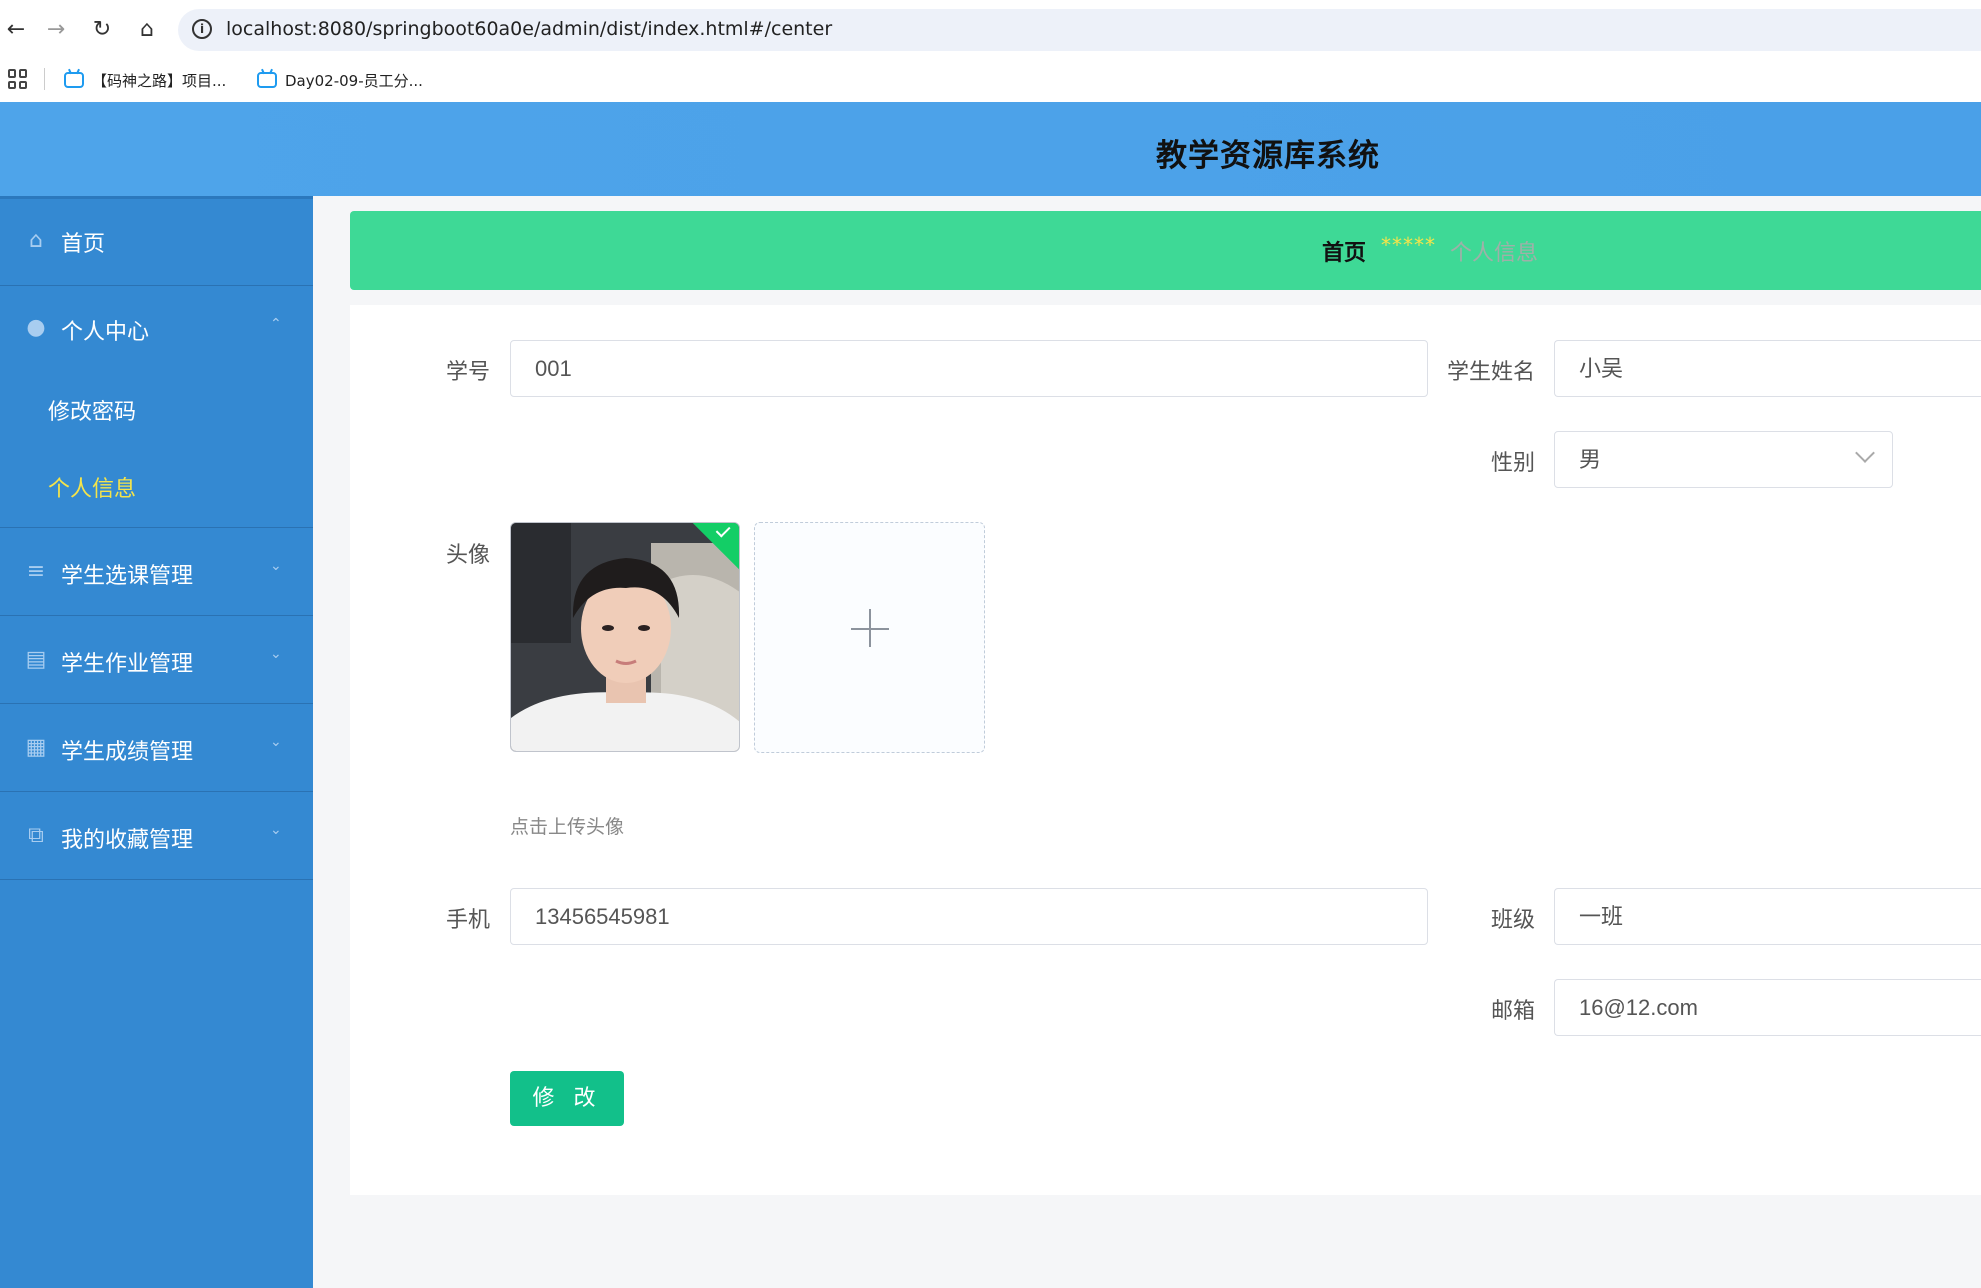 The width and height of the screenshot is (1981, 1288). Describe the element at coordinates (1494, 253) in the screenshot. I see `breadcrumb-current: 个人信息` at that location.